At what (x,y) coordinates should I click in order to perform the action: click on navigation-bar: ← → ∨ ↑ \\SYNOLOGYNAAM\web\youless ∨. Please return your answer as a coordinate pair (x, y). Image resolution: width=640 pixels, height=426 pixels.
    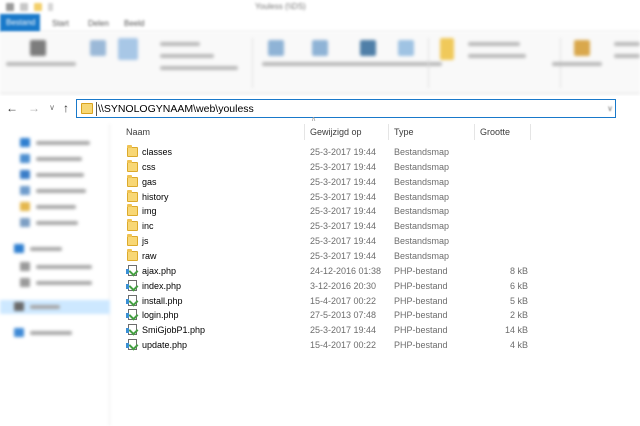
    Looking at the image, I should click on (320, 109).